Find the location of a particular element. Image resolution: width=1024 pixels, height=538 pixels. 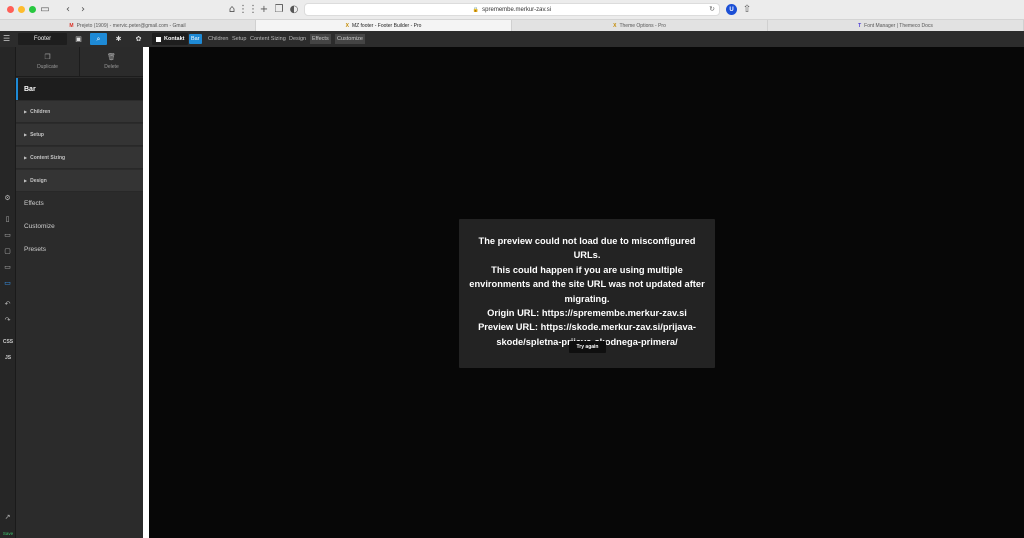

section-setup: ▶ Setup is located at coordinates (79, 135).